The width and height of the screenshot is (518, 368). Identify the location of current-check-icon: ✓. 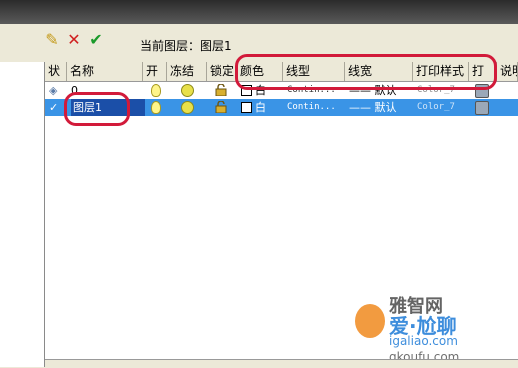
(54, 107).